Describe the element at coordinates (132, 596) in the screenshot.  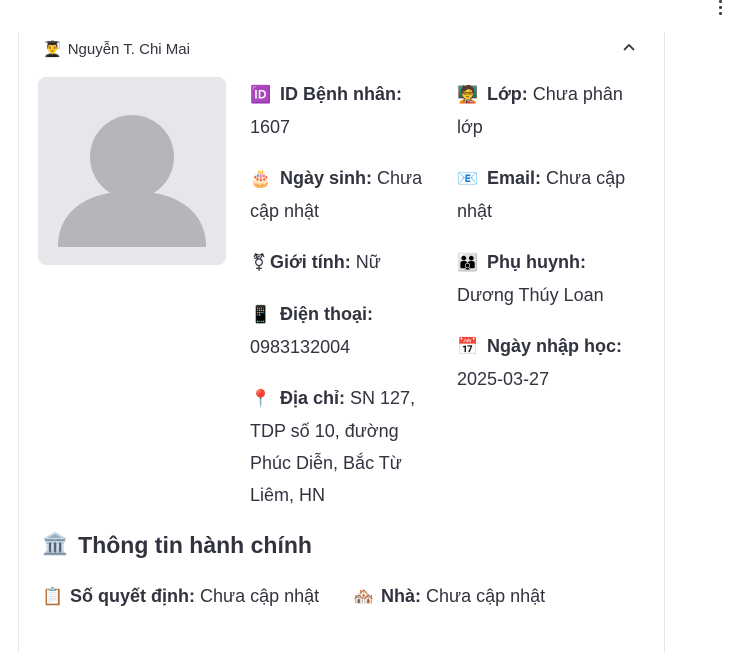
I see `decision-number-label: Số quyết định:` at that location.